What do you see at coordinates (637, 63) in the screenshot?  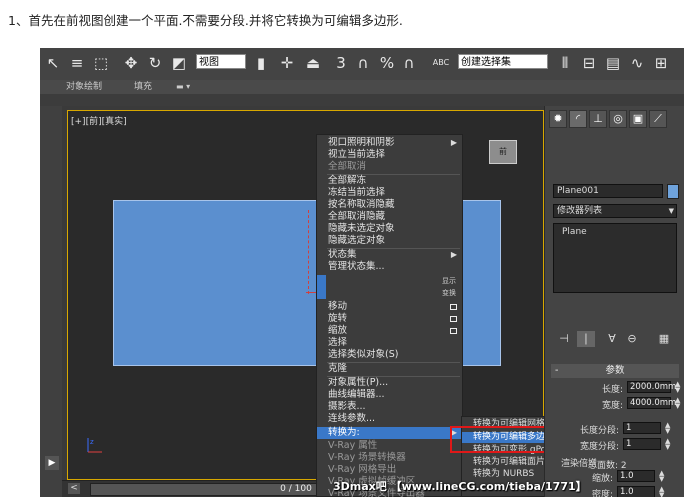 I see `curve-editor-icon: ∿` at bounding box center [637, 63].